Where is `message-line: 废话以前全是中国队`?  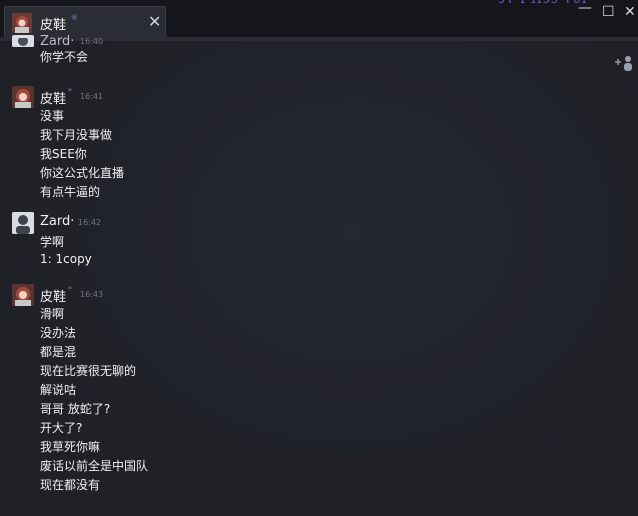 message-line: 废话以前全是中国队 is located at coordinates (94, 466).